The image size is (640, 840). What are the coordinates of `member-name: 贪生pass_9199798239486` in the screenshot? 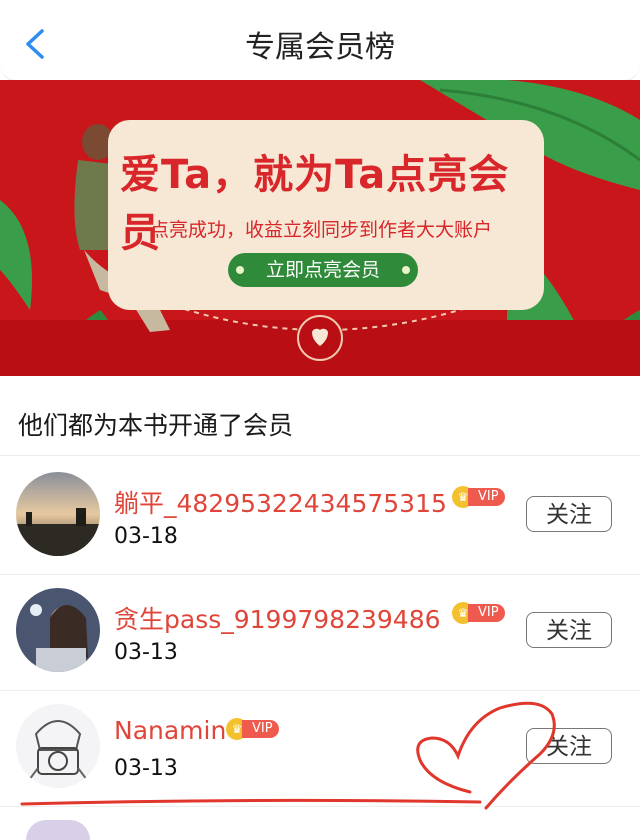 It's located at (277, 618).